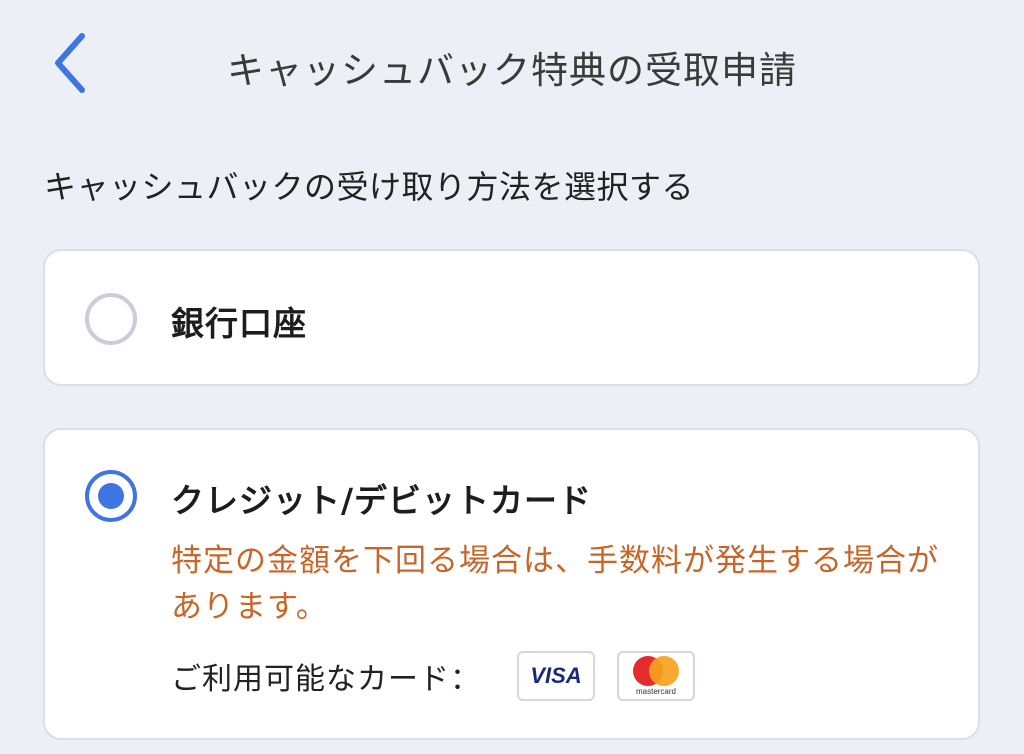 Image resolution: width=1024 pixels, height=754 pixels. What do you see at coordinates (326, 679) in the screenshot?
I see `available-cards-label: ご利用可能なカード：` at bounding box center [326, 679].